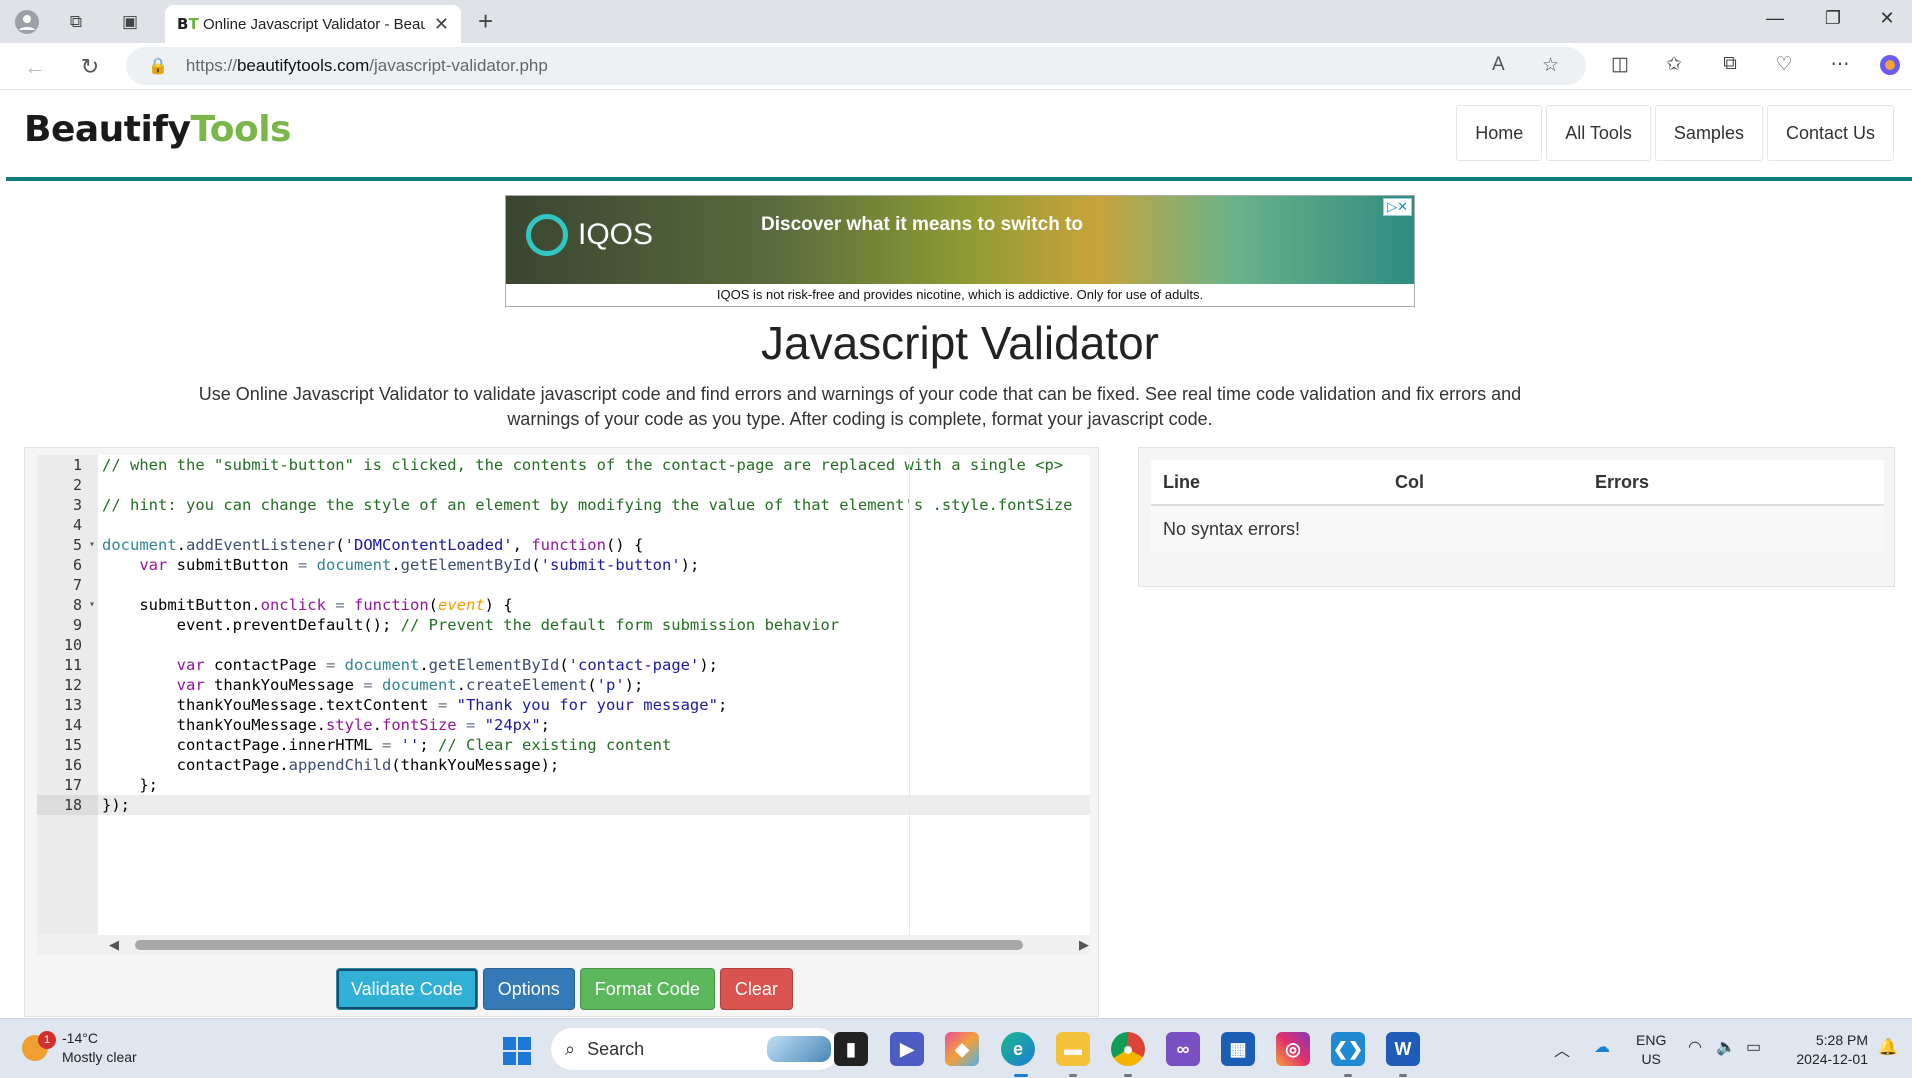 This screenshot has height=1078, width=1912. Describe the element at coordinates (1073, 1049) in the screenshot. I see `file-explorer-icon: ▬` at that location.